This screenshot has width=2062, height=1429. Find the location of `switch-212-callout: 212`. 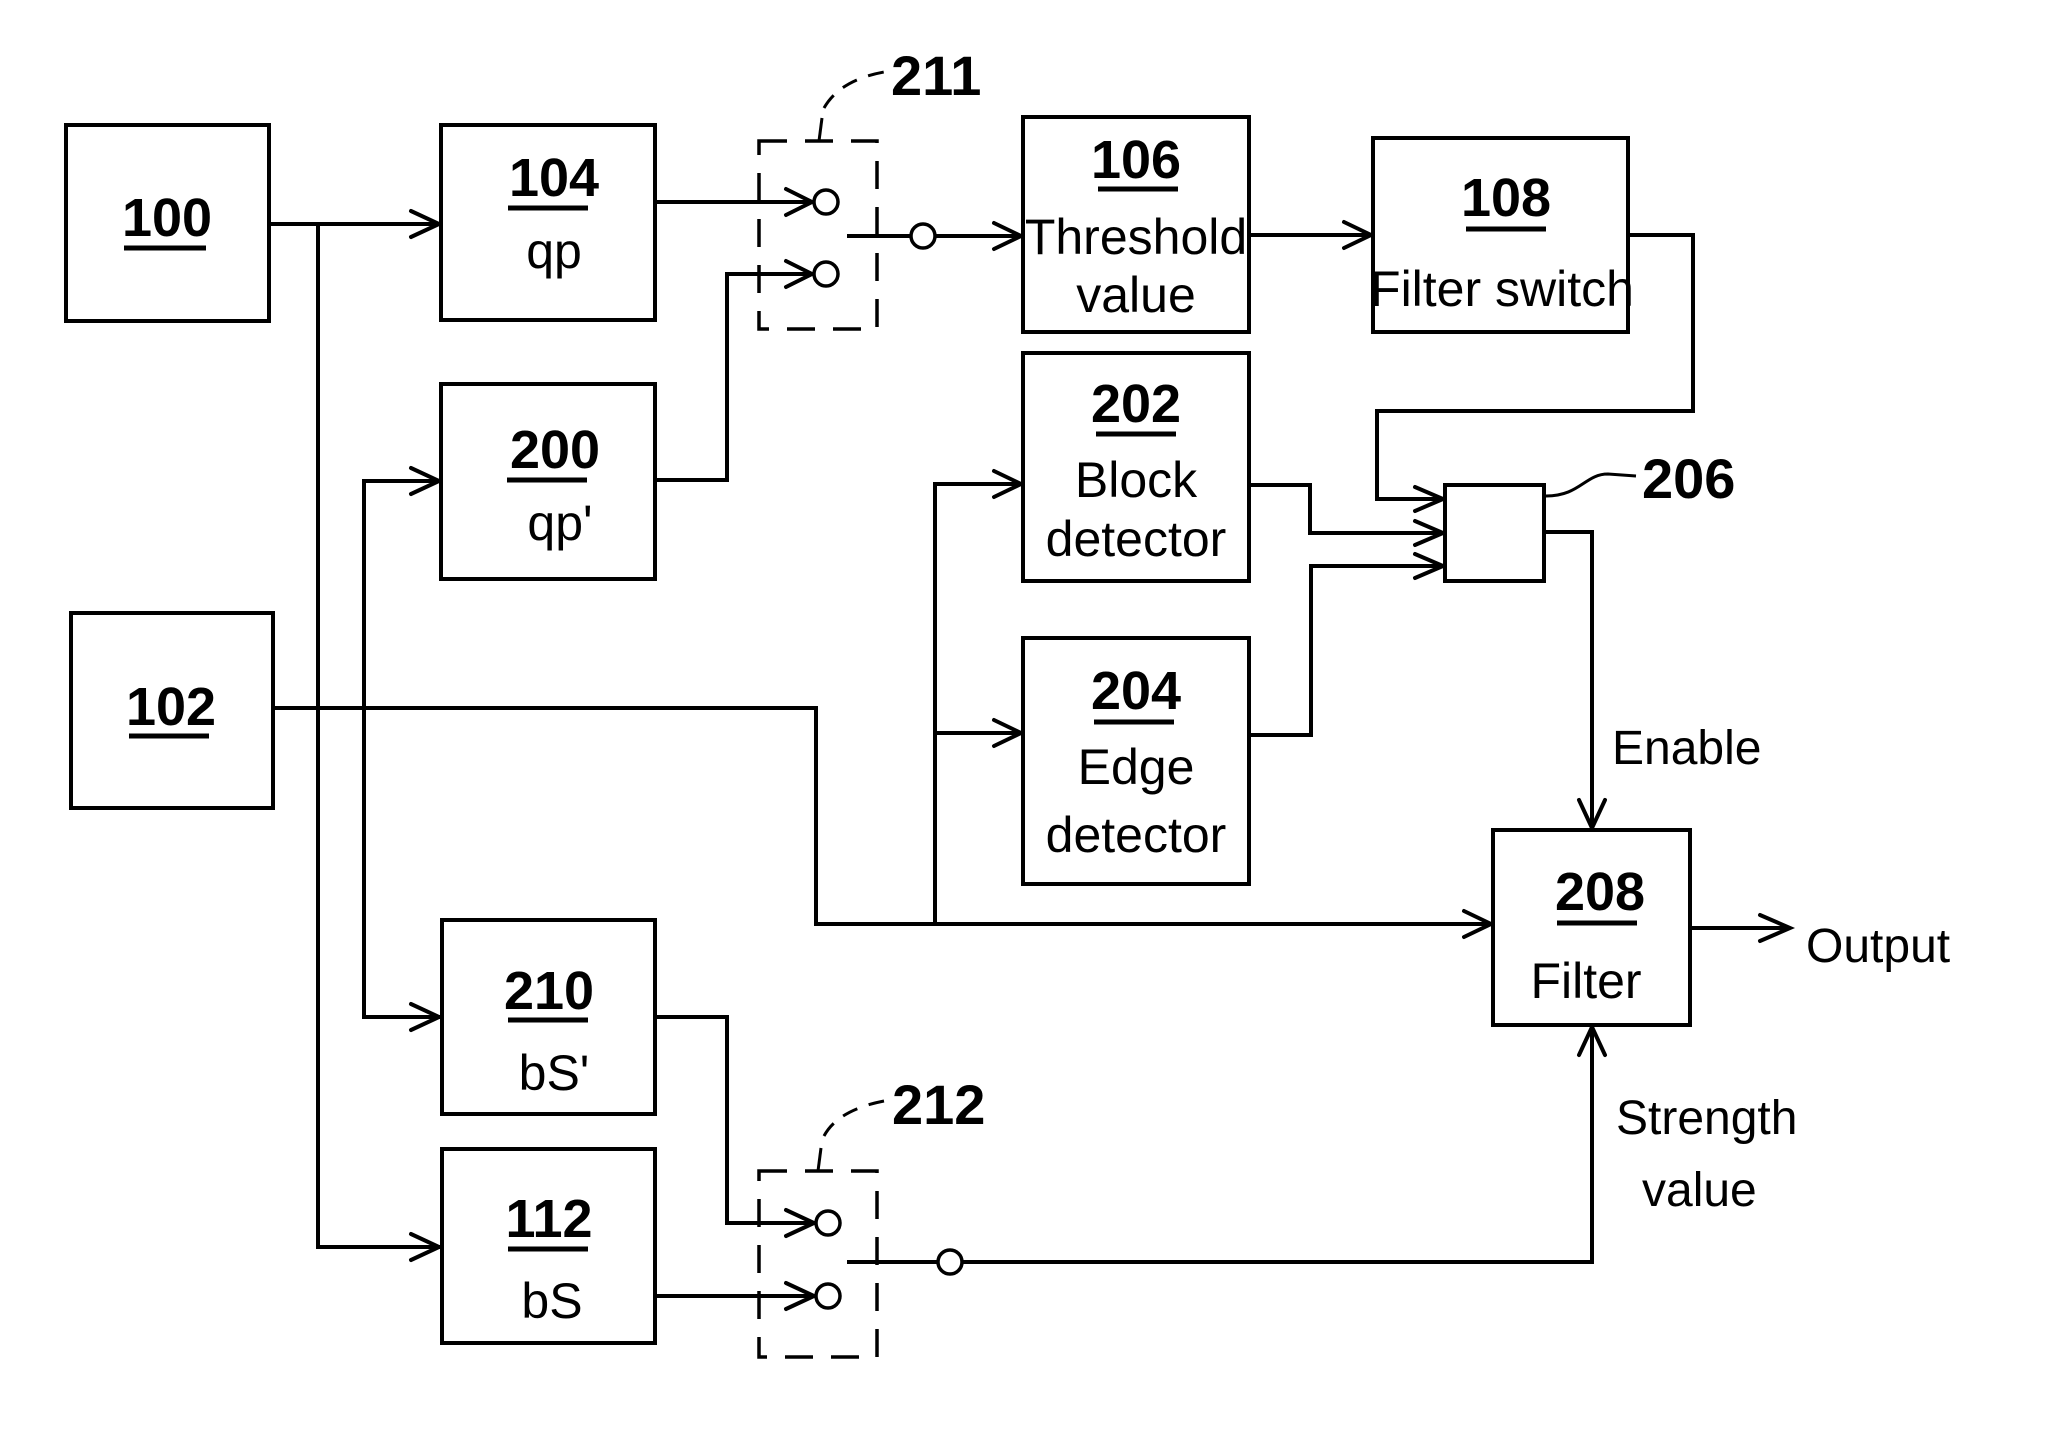

switch-212-callout: 212 is located at coordinates (938, 1104).